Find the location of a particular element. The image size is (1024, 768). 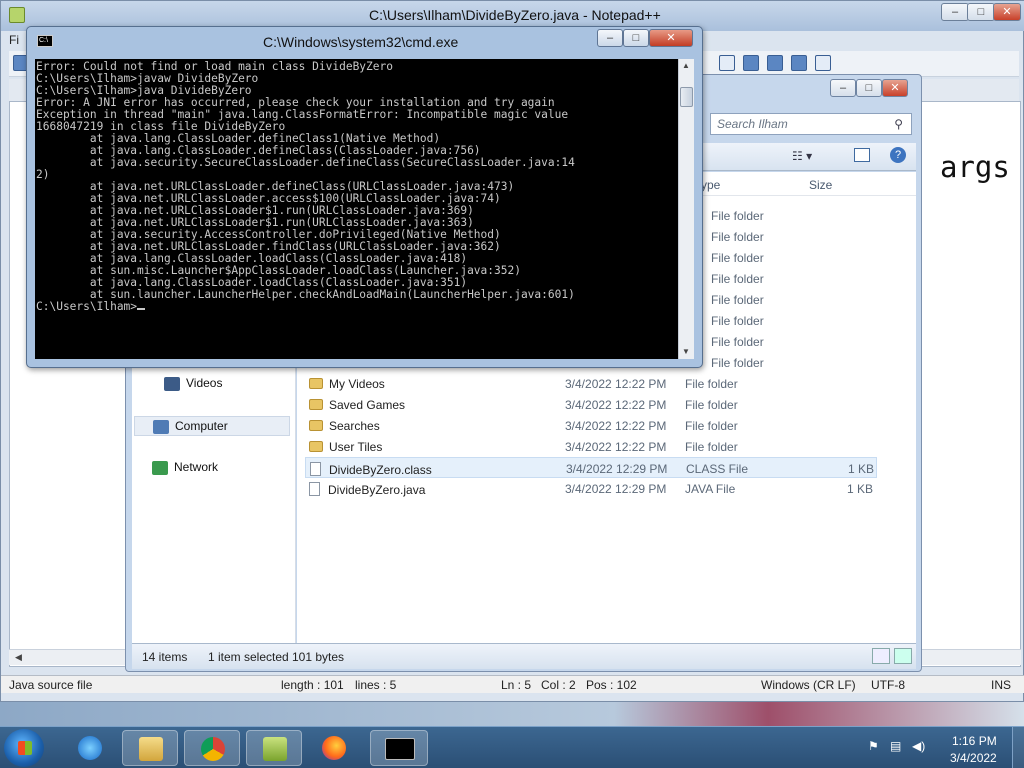

explorer-maximize-button: □ is located at coordinates (869, 88).